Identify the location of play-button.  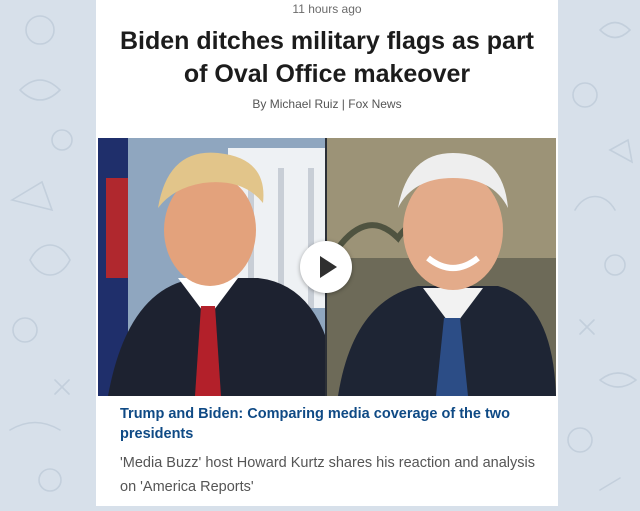
(326, 267).